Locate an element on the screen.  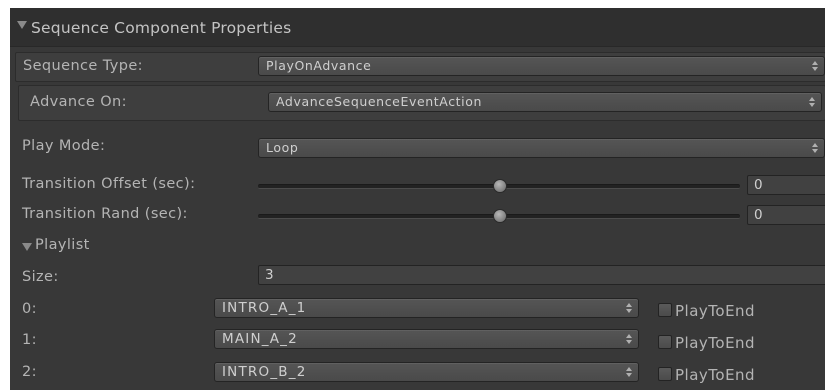
playlist-foldout-arrow-icon is located at coordinates (27, 247).